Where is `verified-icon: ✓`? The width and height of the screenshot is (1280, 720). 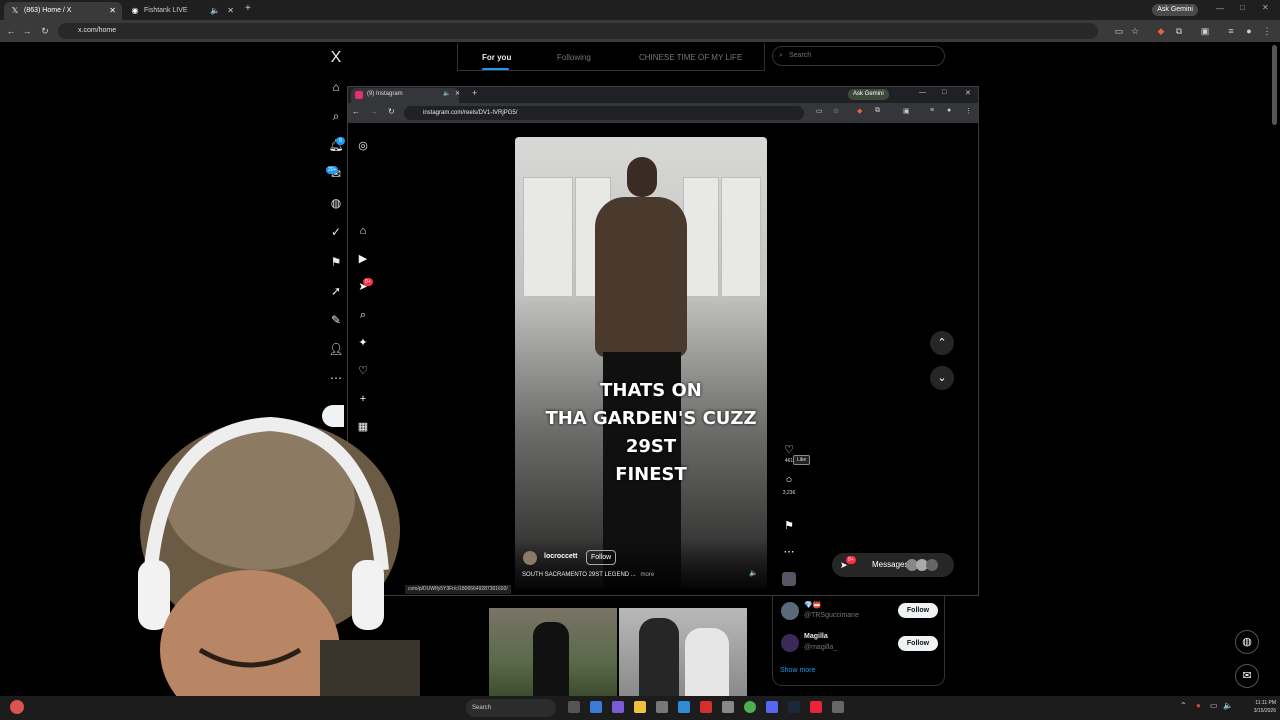
verified-icon: ✓ is located at coordinates (336, 232).